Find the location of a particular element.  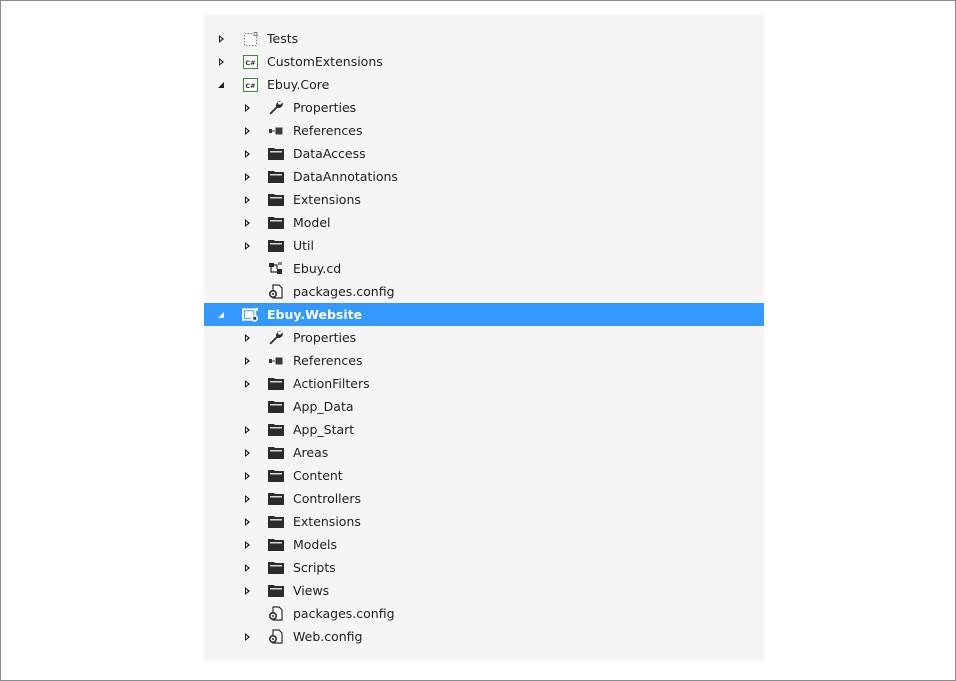

tree-node-web-config: Web.config is located at coordinates (484, 636).